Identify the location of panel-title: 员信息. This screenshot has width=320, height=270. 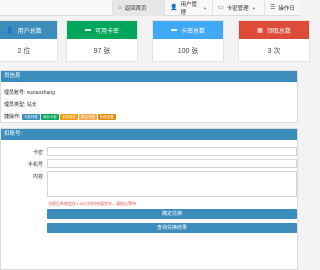
(149, 76).